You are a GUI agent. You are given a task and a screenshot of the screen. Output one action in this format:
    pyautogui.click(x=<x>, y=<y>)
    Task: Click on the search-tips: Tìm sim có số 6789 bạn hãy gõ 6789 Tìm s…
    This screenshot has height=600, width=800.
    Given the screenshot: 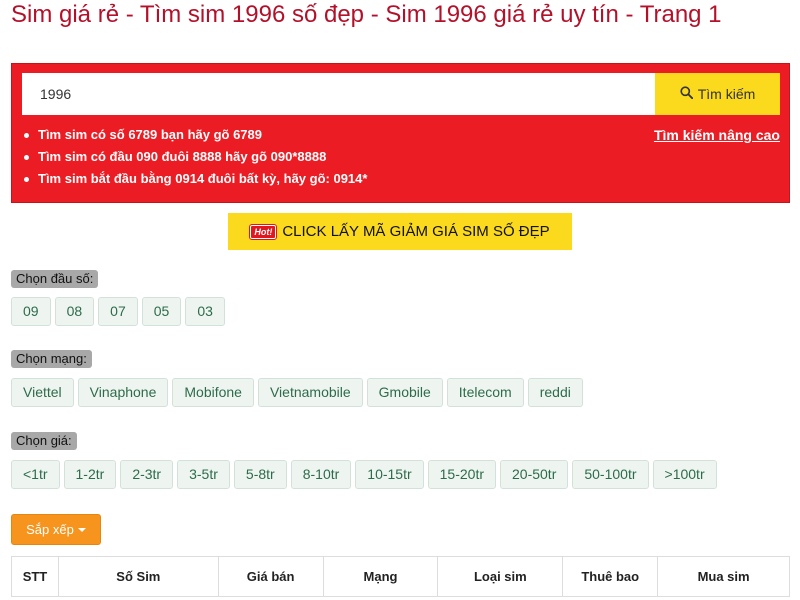 What is the action you would take?
    pyautogui.click(x=401, y=157)
    